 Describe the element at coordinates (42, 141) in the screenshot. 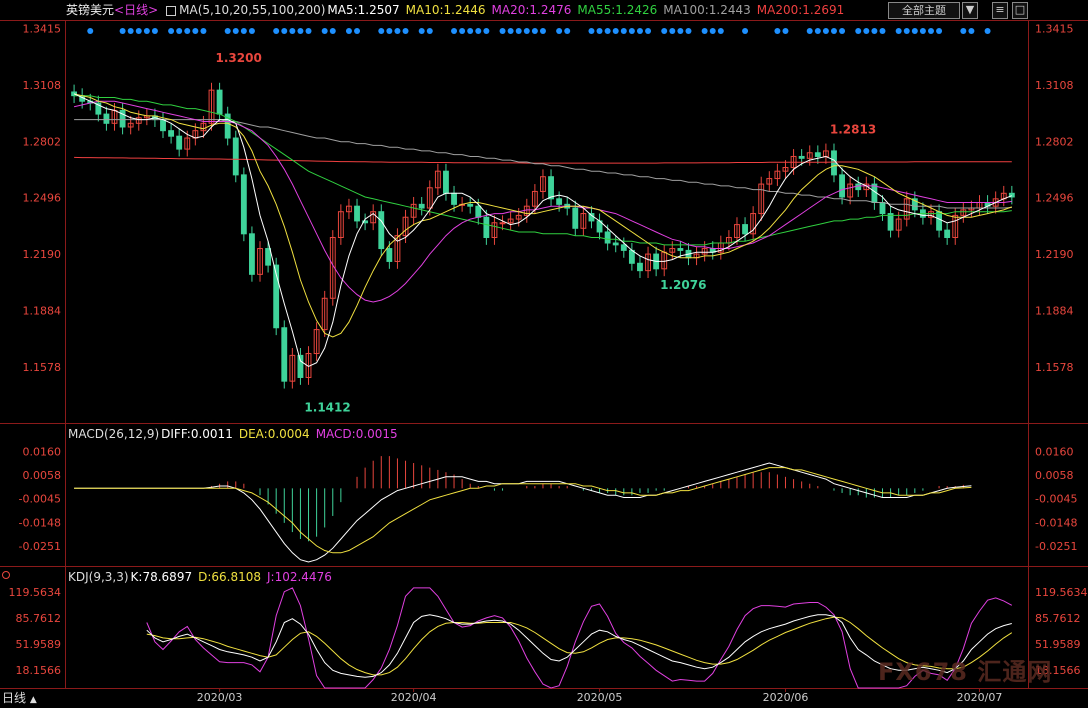

I see `price-tick-left: 1.2802` at that location.